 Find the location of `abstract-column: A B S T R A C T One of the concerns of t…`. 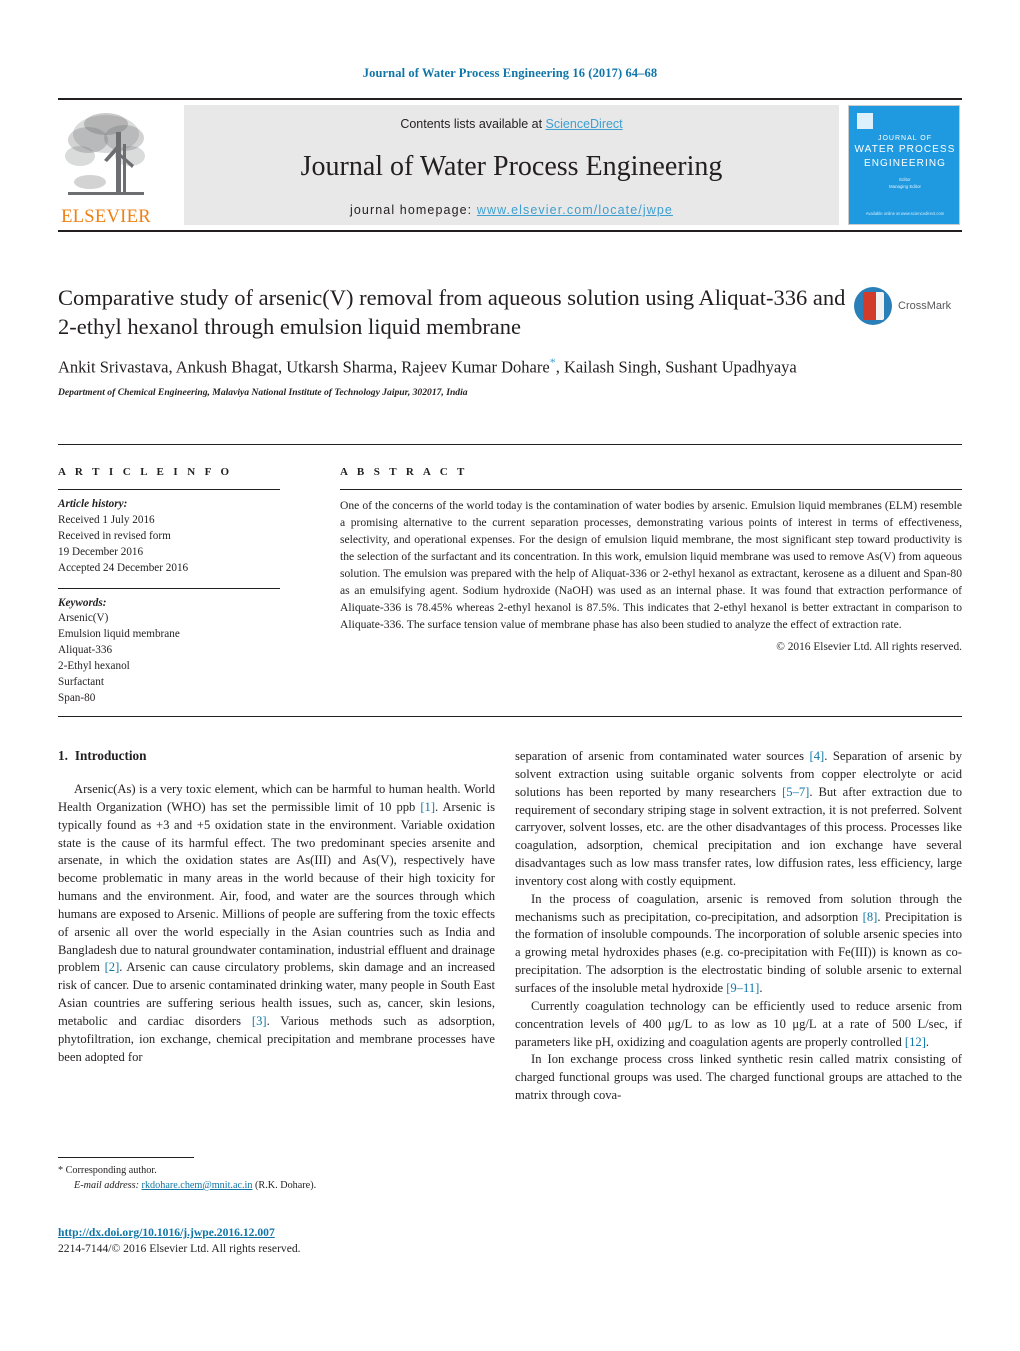

abstract-column: A B S T R A C T One of the concerns of t… is located at coordinates (651, 559).